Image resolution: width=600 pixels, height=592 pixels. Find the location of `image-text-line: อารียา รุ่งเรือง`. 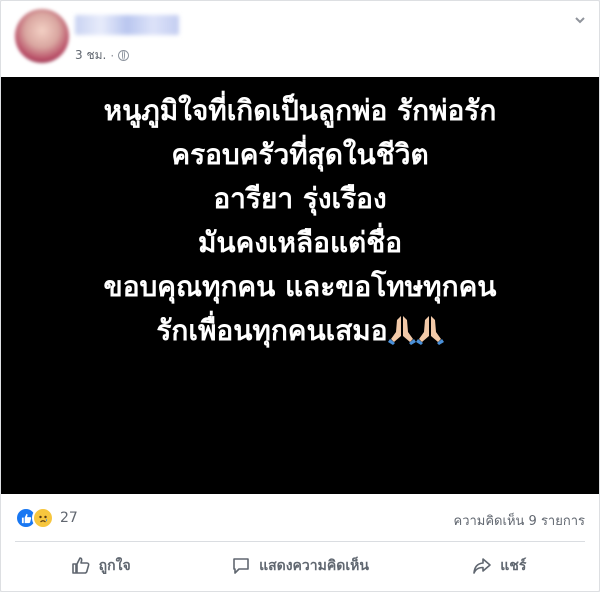

image-text-line: อารียา รุ่งเรือง is located at coordinates (300, 198).